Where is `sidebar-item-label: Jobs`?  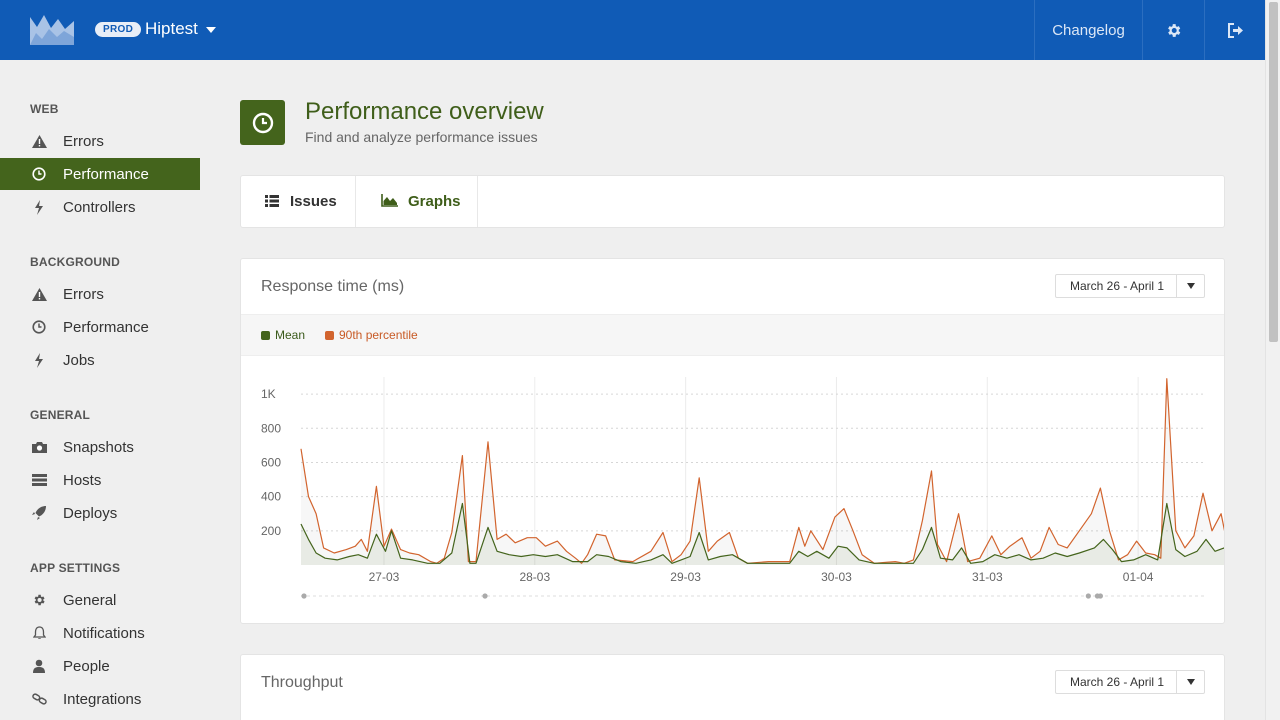
sidebar-item-label: Jobs is located at coordinates (79, 360).